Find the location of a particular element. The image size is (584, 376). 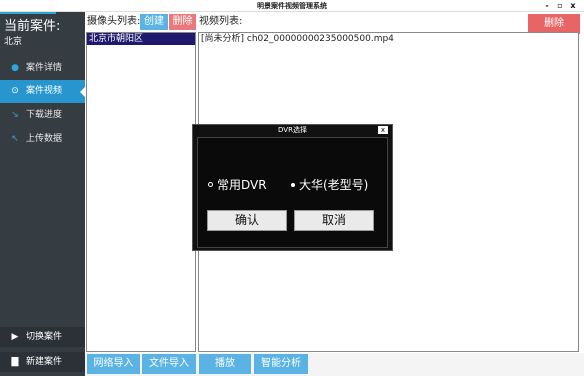

title-bar: 明景案件视频管理系统 - ▫ x is located at coordinates (292, 6).